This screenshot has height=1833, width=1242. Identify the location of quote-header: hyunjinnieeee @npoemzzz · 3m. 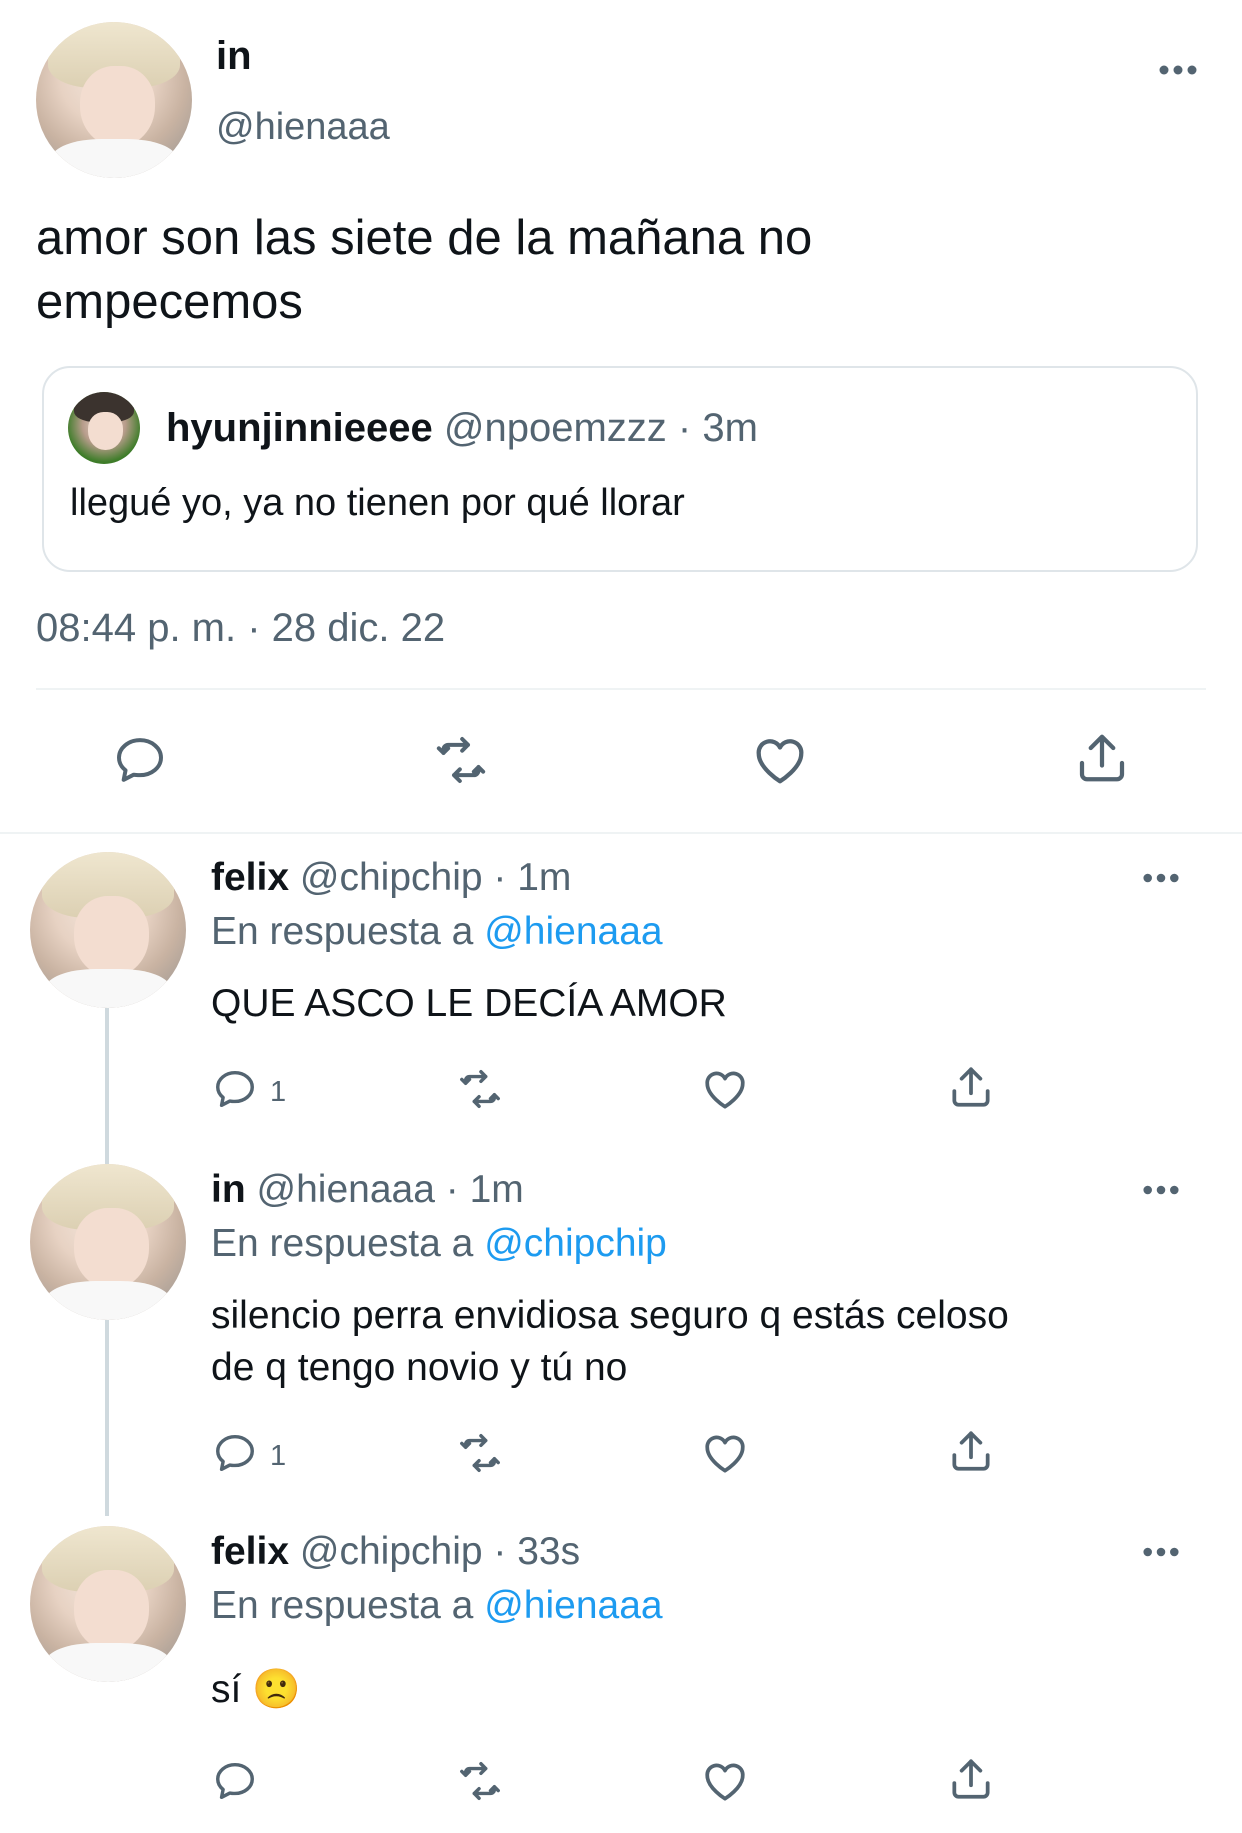
(462, 428).